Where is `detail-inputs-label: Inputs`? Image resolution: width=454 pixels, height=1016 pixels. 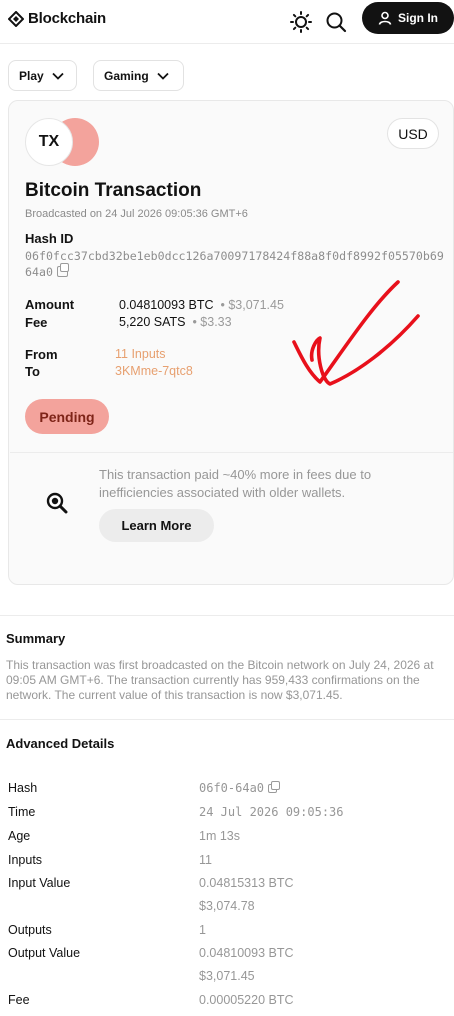
detail-inputs-label: Inputs is located at coordinates (25, 860).